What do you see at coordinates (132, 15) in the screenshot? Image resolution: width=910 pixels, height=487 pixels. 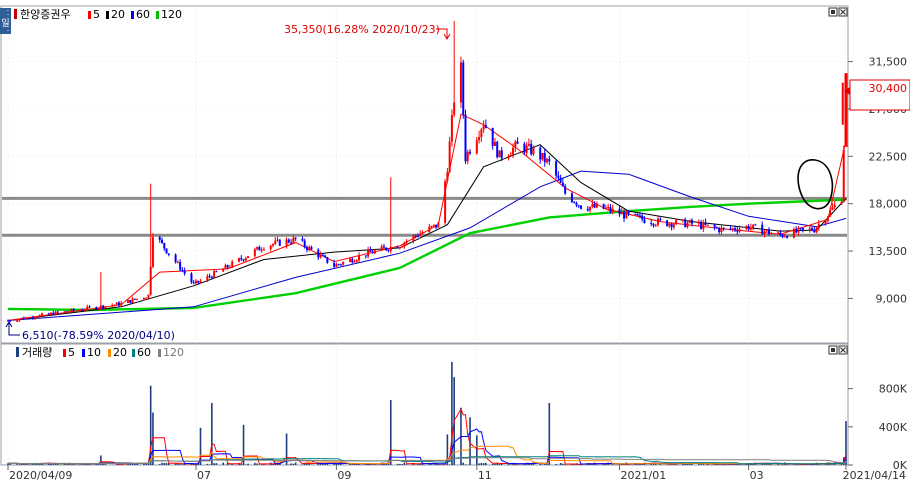 I see `ma60-legend-swatch` at bounding box center [132, 15].